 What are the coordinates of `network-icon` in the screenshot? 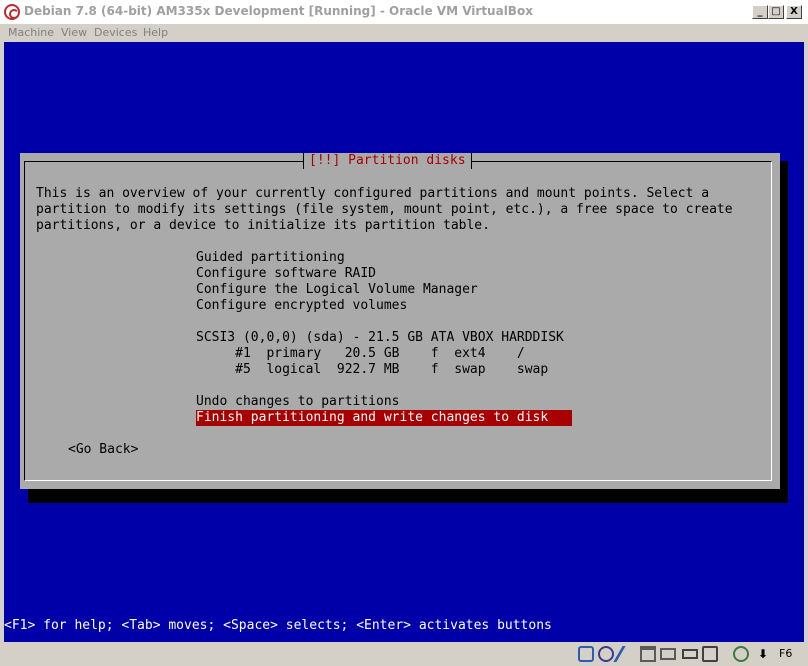 It's located at (690, 654).